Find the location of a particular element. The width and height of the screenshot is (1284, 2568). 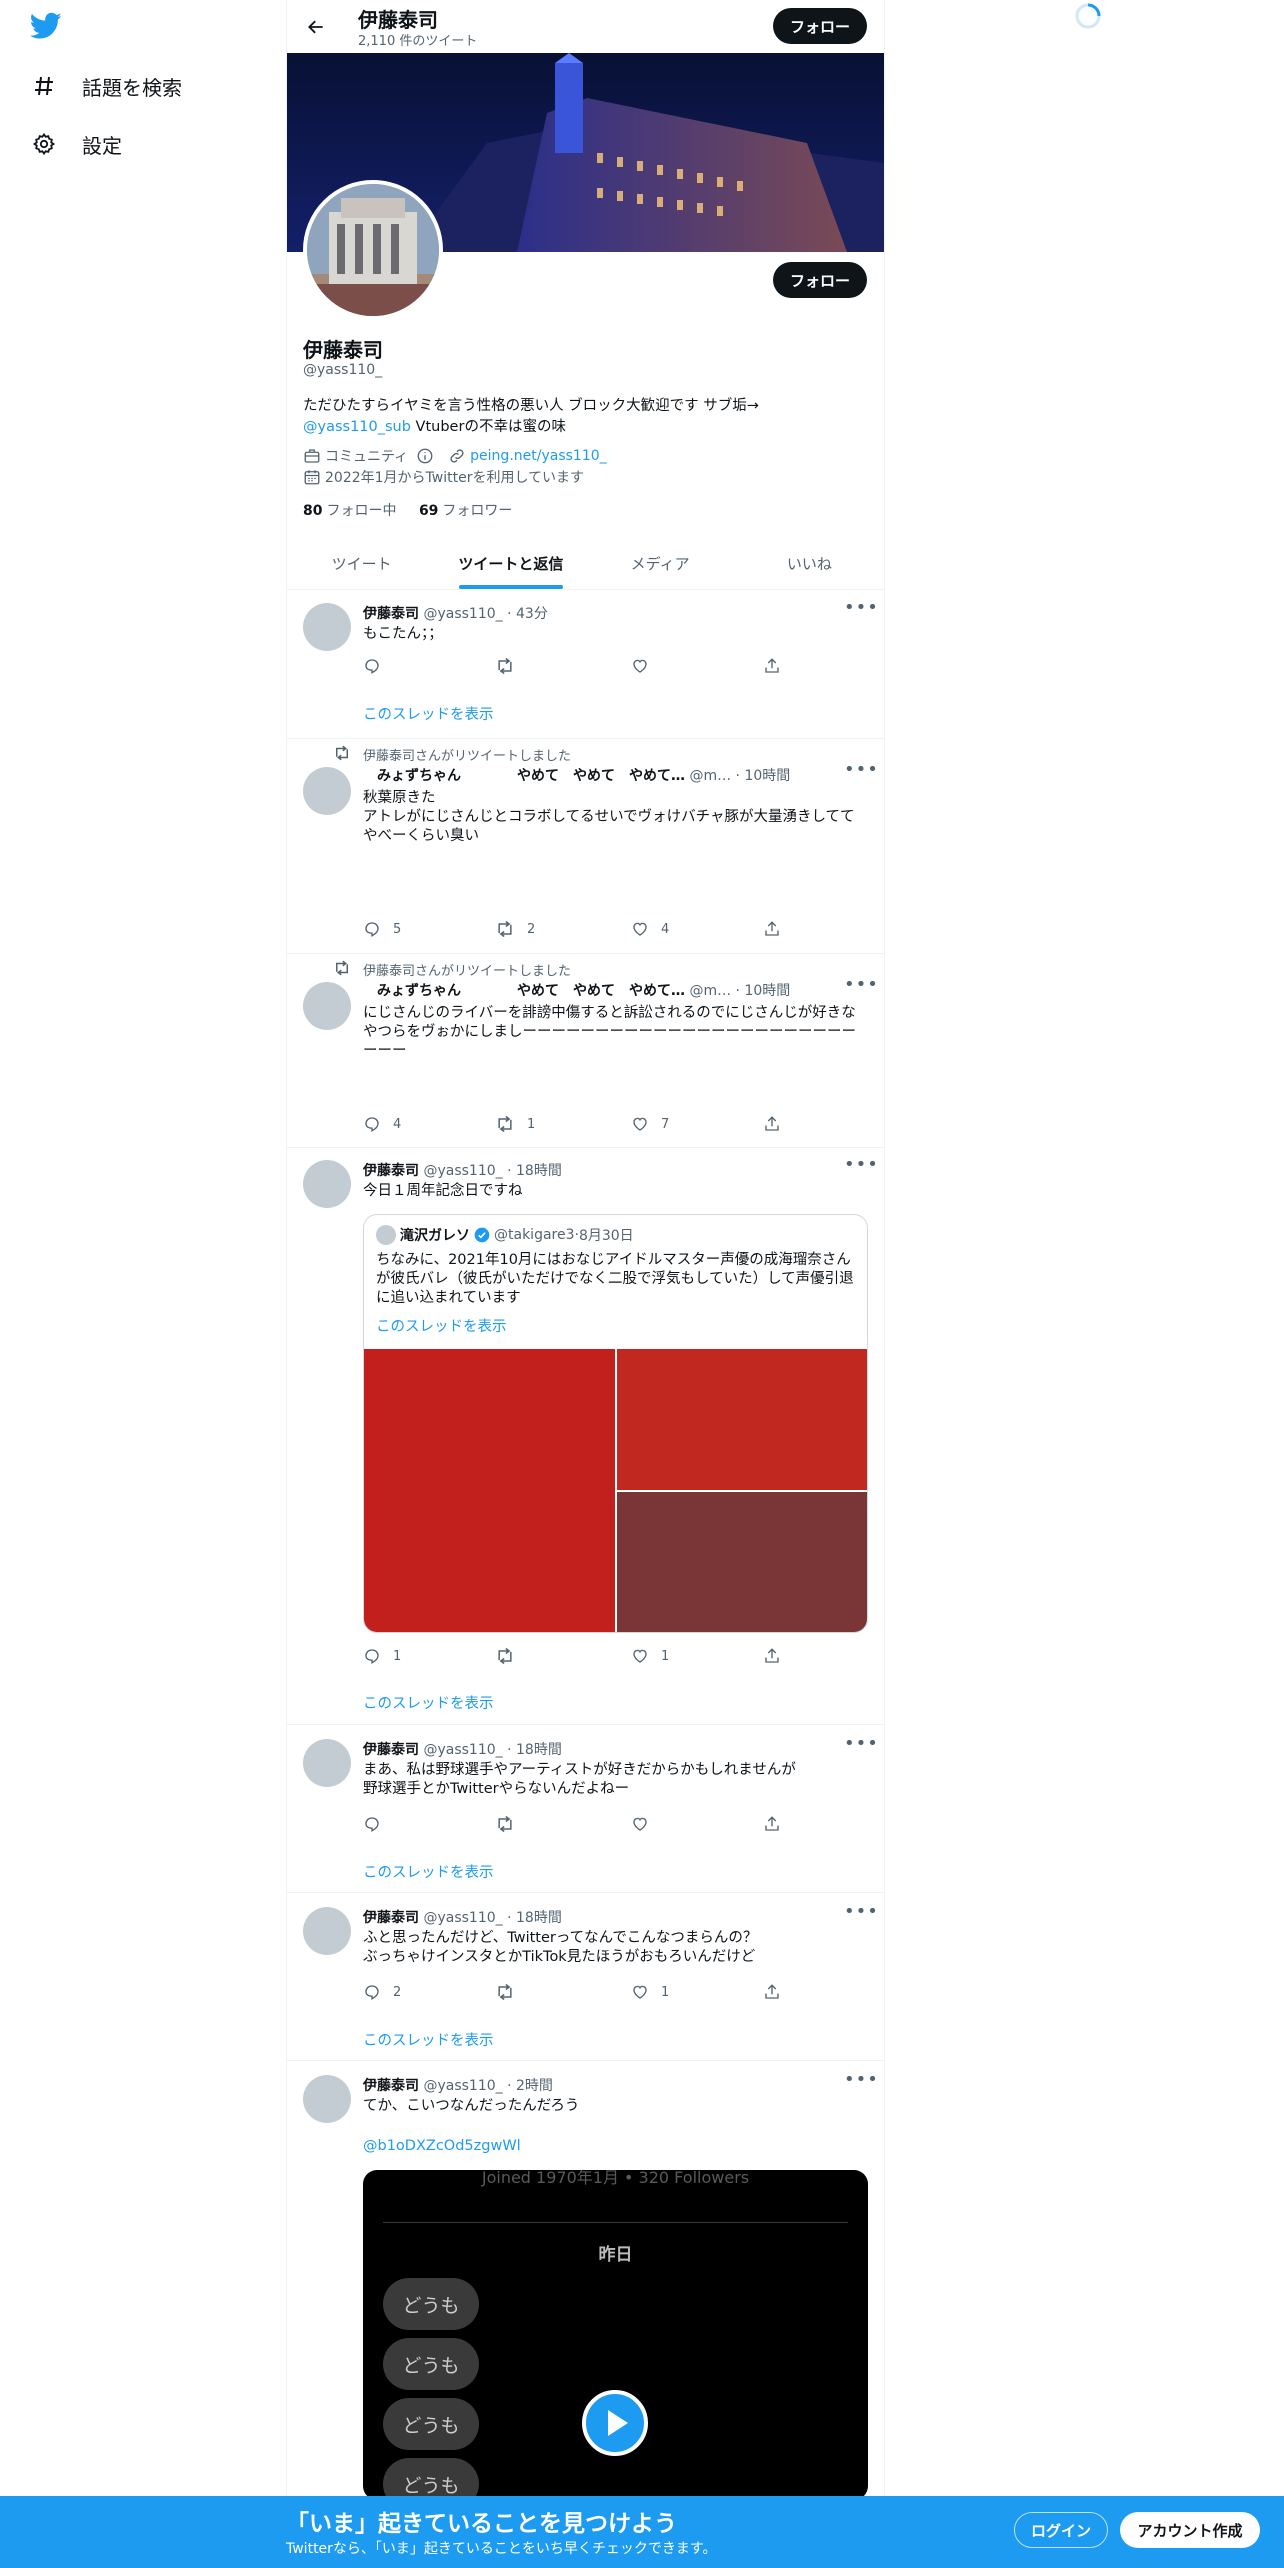

tweet-mention-link: @b1oDXZcOd5zgwWl is located at coordinates (615, 2146).